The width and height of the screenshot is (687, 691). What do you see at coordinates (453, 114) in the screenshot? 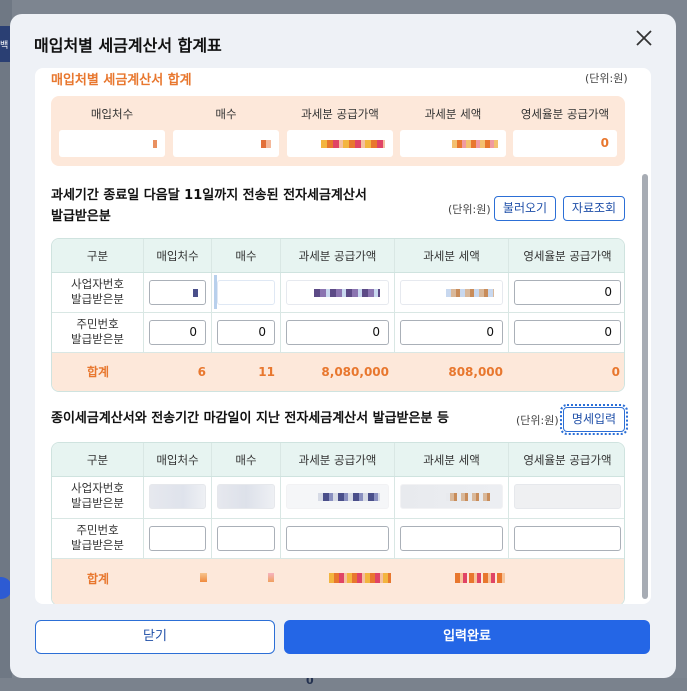
I see `summary-header: 과세분 세액` at bounding box center [453, 114].